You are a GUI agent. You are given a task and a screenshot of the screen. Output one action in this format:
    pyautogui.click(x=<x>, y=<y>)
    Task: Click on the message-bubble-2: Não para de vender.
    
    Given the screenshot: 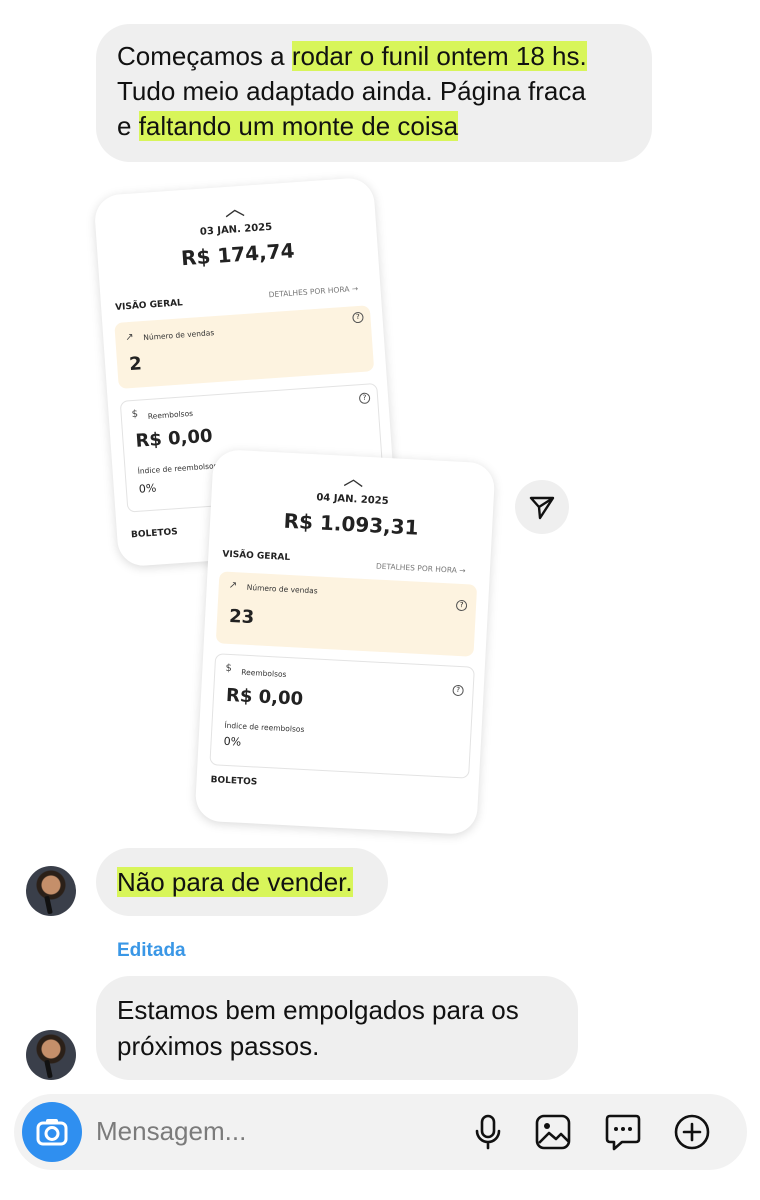 What is the action you would take?
    pyautogui.click(x=242, y=882)
    